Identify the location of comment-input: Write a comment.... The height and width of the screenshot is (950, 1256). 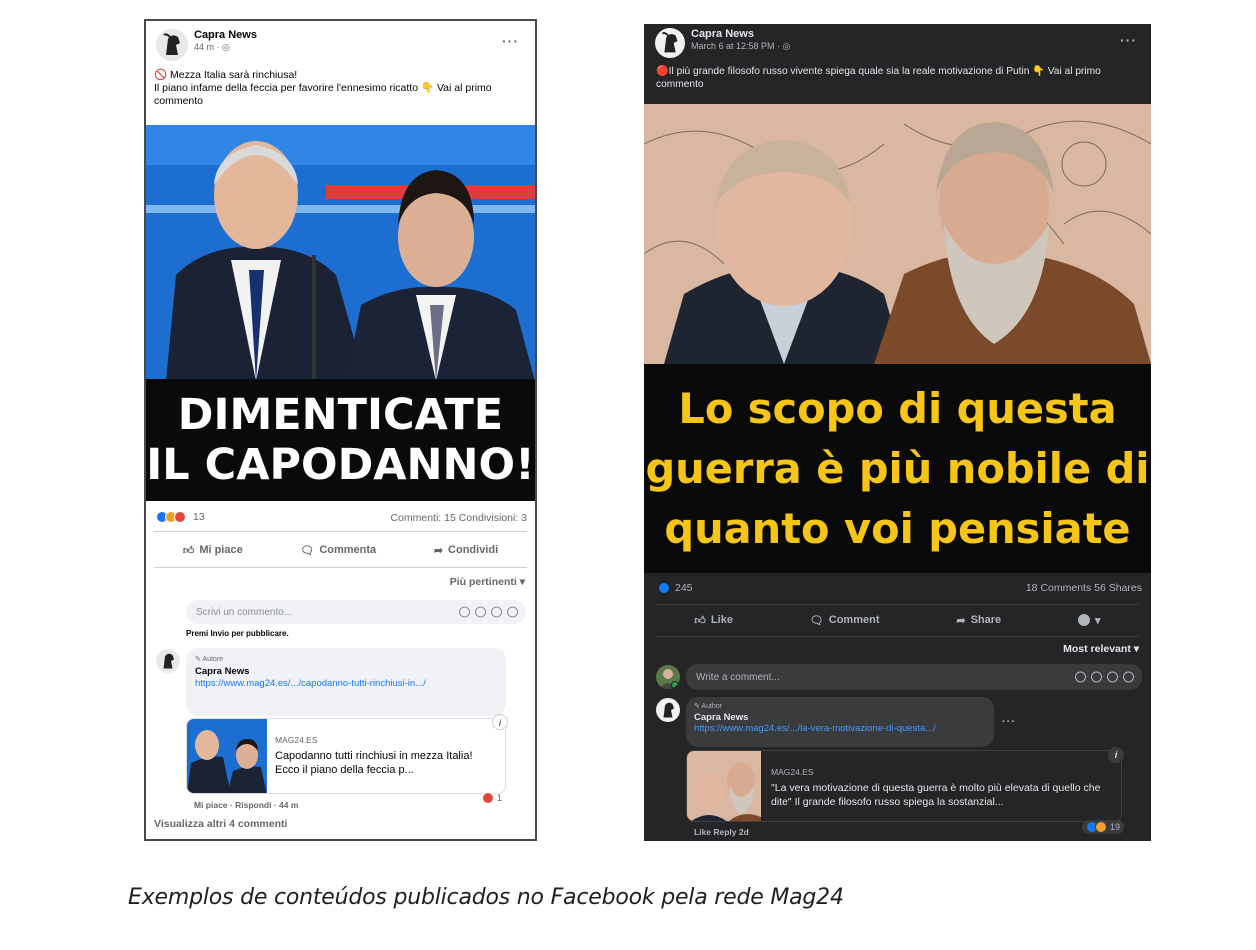
(914, 677).